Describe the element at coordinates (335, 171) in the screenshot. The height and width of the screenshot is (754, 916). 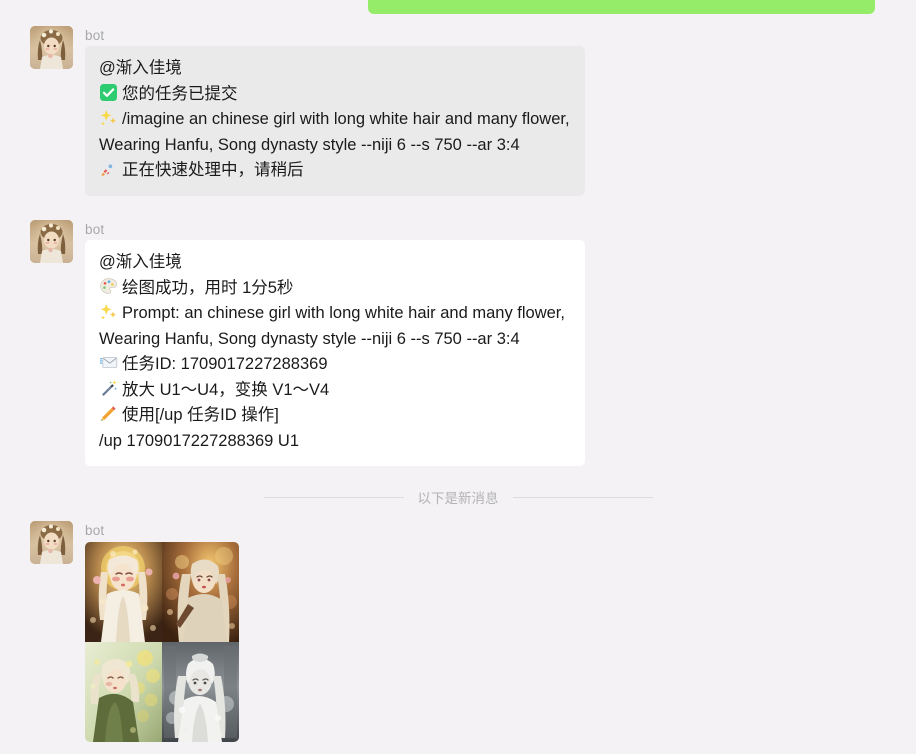
I see `message-line-processing: 正在快速处理中，请稍后` at that location.